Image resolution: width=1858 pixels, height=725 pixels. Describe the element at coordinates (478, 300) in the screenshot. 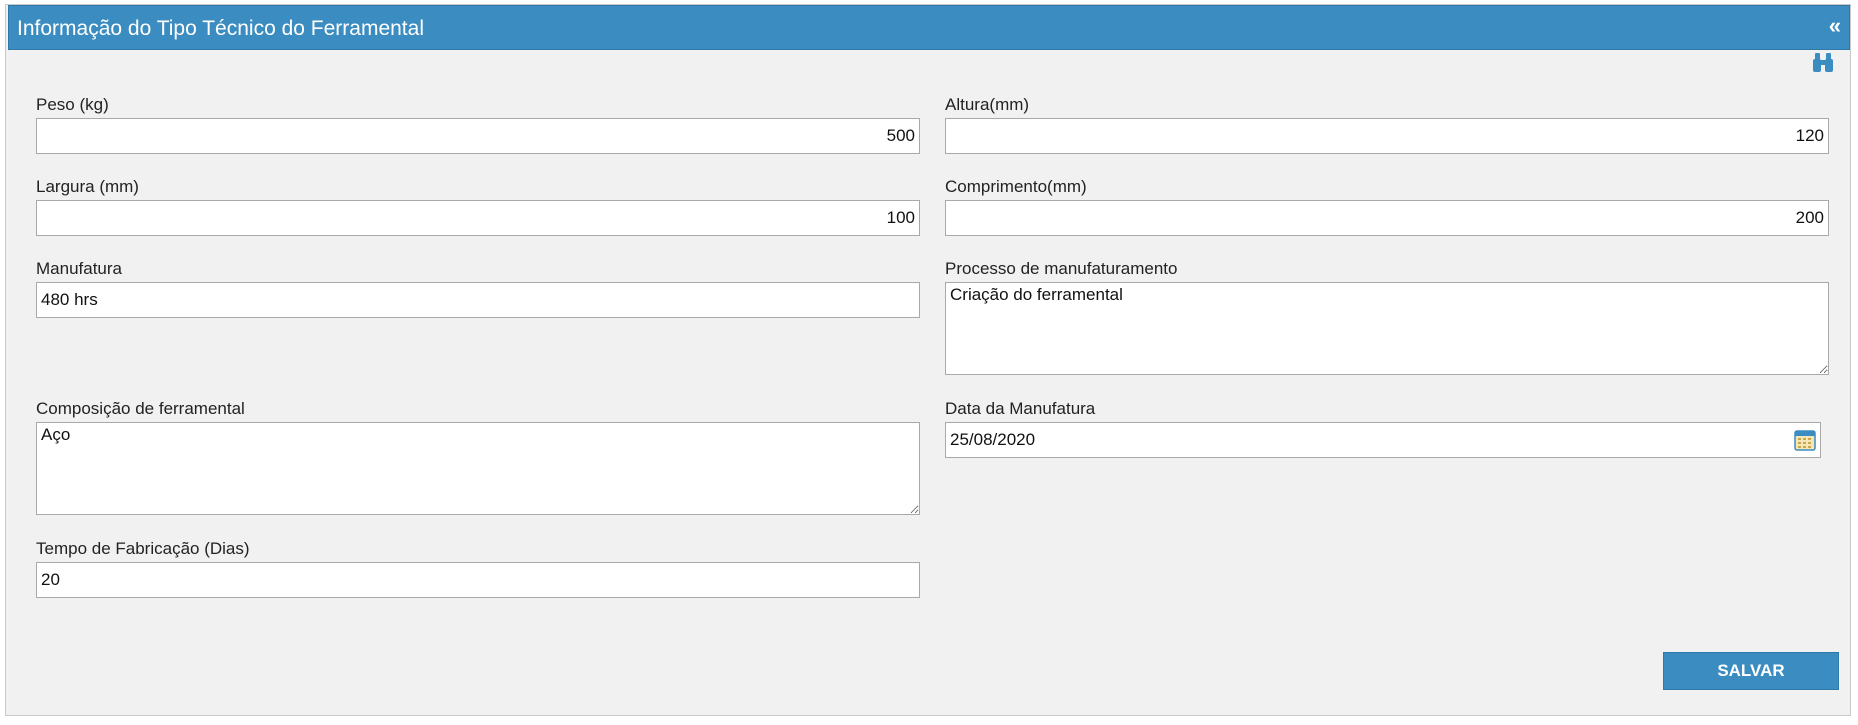

I see `manufatura-input` at that location.